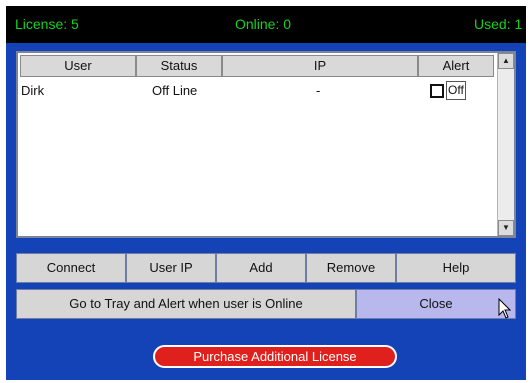 The width and height of the screenshot is (530, 383). I want to click on column-header-alert: Alert, so click(456, 66).